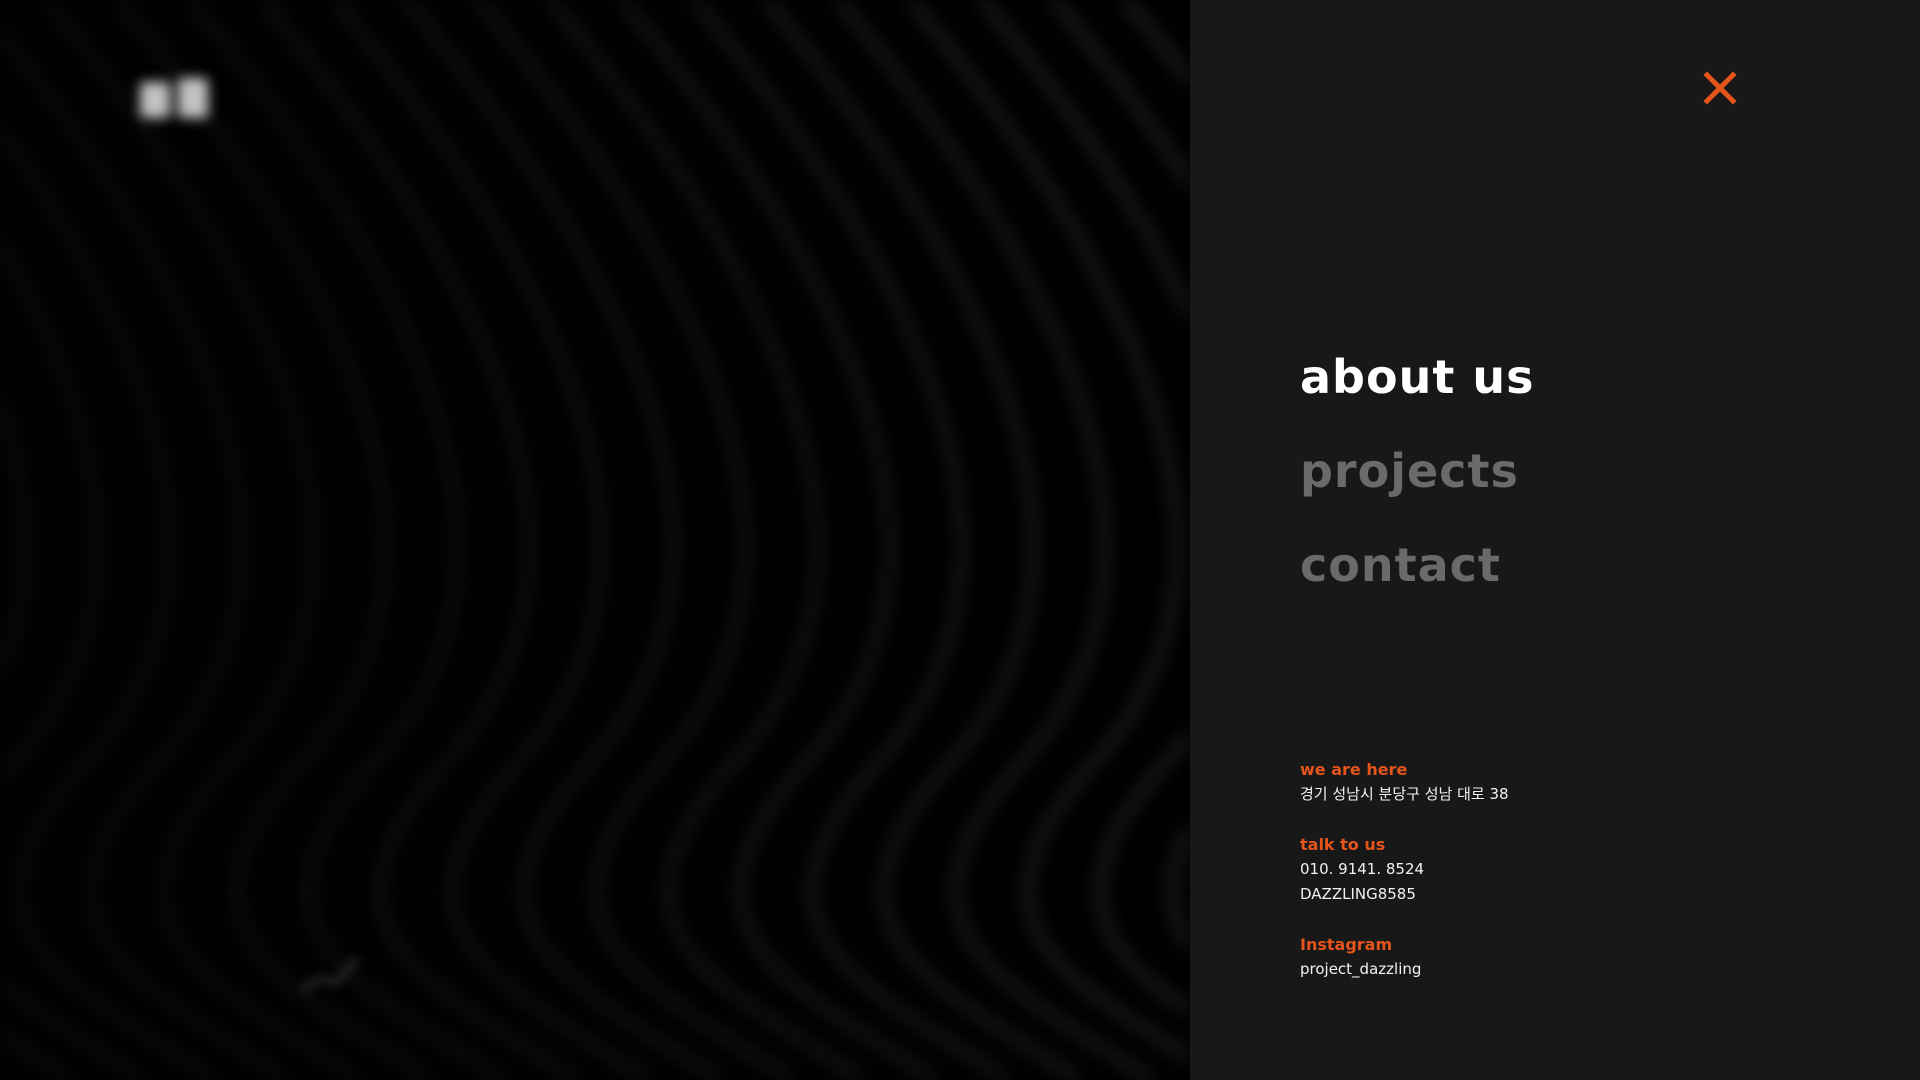 The height and width of the screenshot is (1080, 1920). Describe the element at coordinates (330, 974) in the screenshot. I see `decorative-spark` at that location.